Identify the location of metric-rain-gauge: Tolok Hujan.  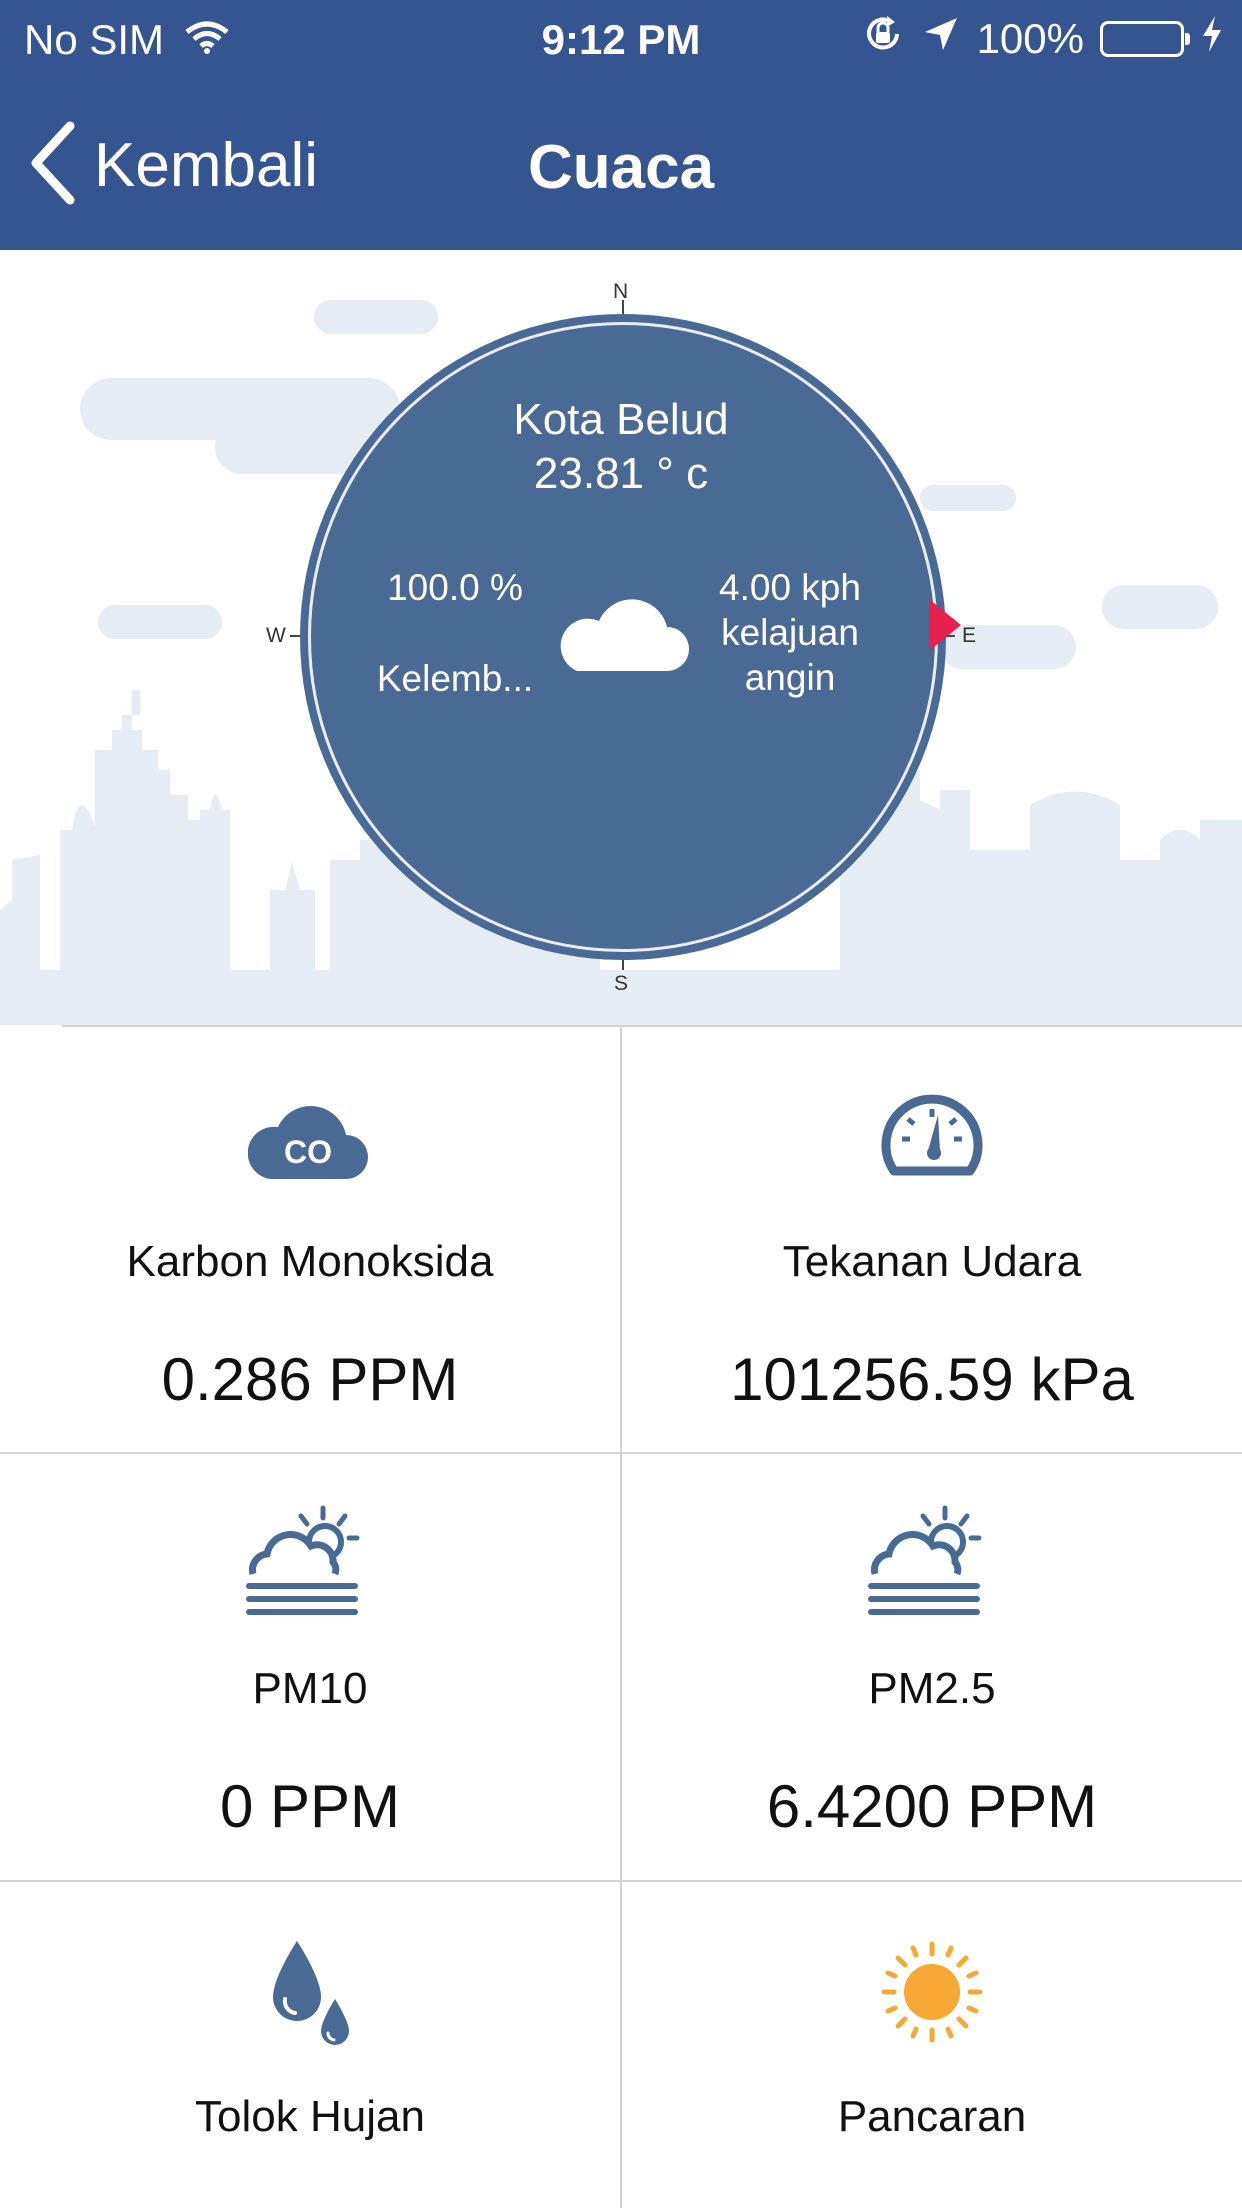
(310, 2045).